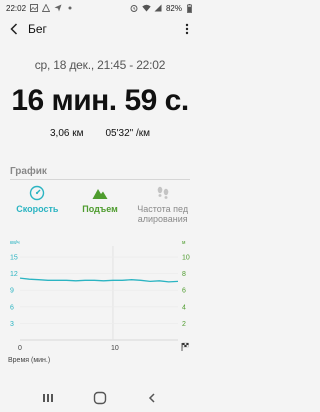  Describe the element at coordinates (184, 324) in the screenshot. I see `right-tick-label: 2` at that location.